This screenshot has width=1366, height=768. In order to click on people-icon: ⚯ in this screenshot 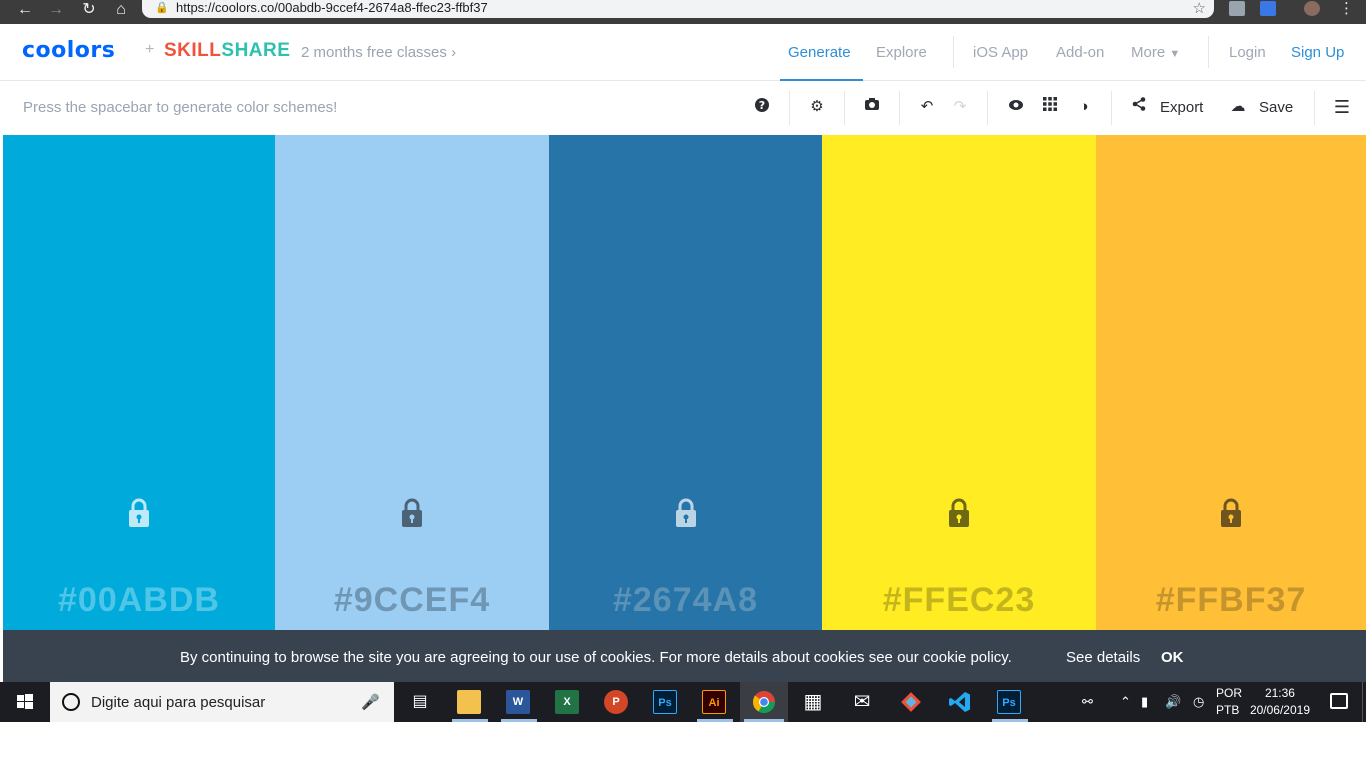, I will do `click(1087, 702)`.